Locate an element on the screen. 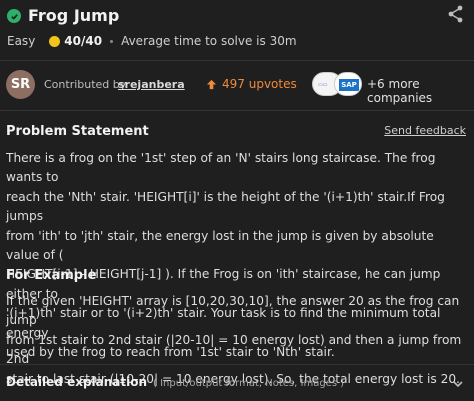 The height and width of the screenshot is (401, 474). company-logos: ▭▭ SAP is located at coordinates (337, 84).